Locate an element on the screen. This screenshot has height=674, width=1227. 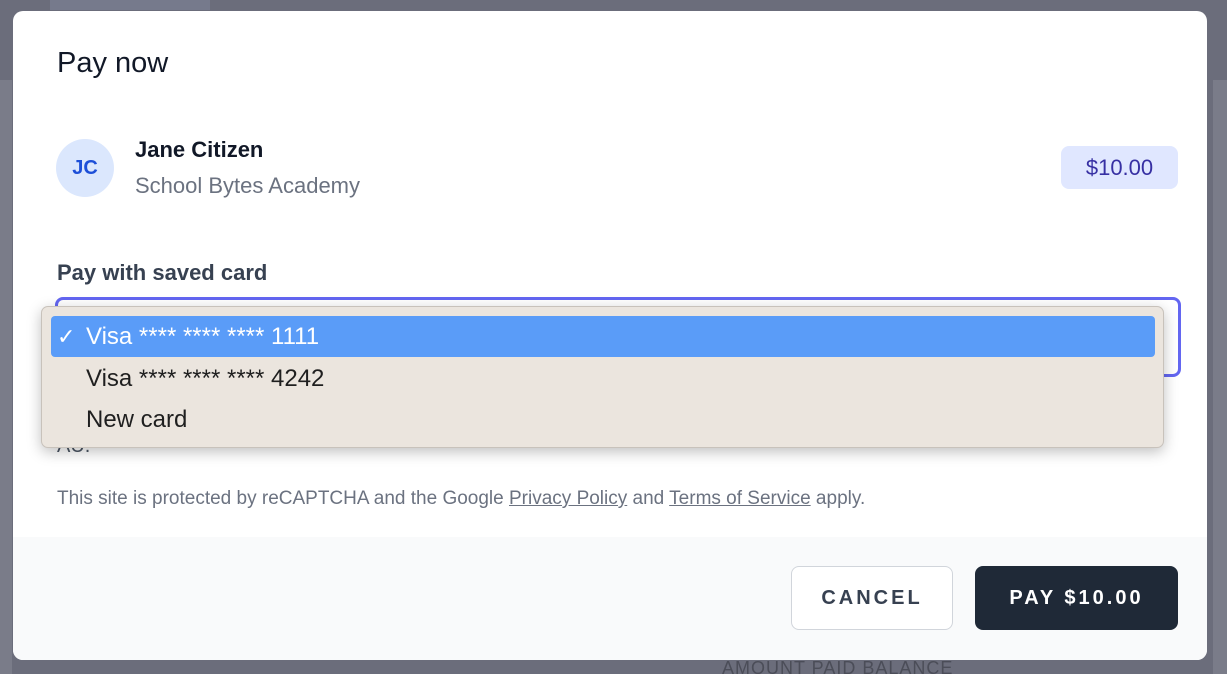
card-option-4242: Visa **** **** **** 4242 is located at coordinates (603, 378).